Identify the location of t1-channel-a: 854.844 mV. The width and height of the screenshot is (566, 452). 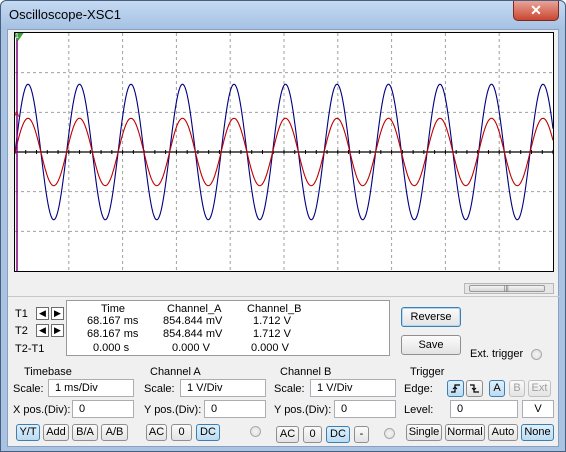
(193, 321).